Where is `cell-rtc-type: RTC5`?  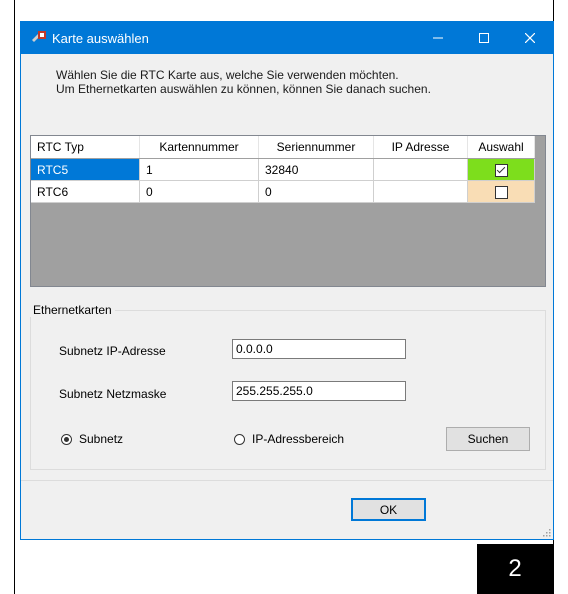
cell-rtc-type: RTC5 is located at coordinates (85, 169).